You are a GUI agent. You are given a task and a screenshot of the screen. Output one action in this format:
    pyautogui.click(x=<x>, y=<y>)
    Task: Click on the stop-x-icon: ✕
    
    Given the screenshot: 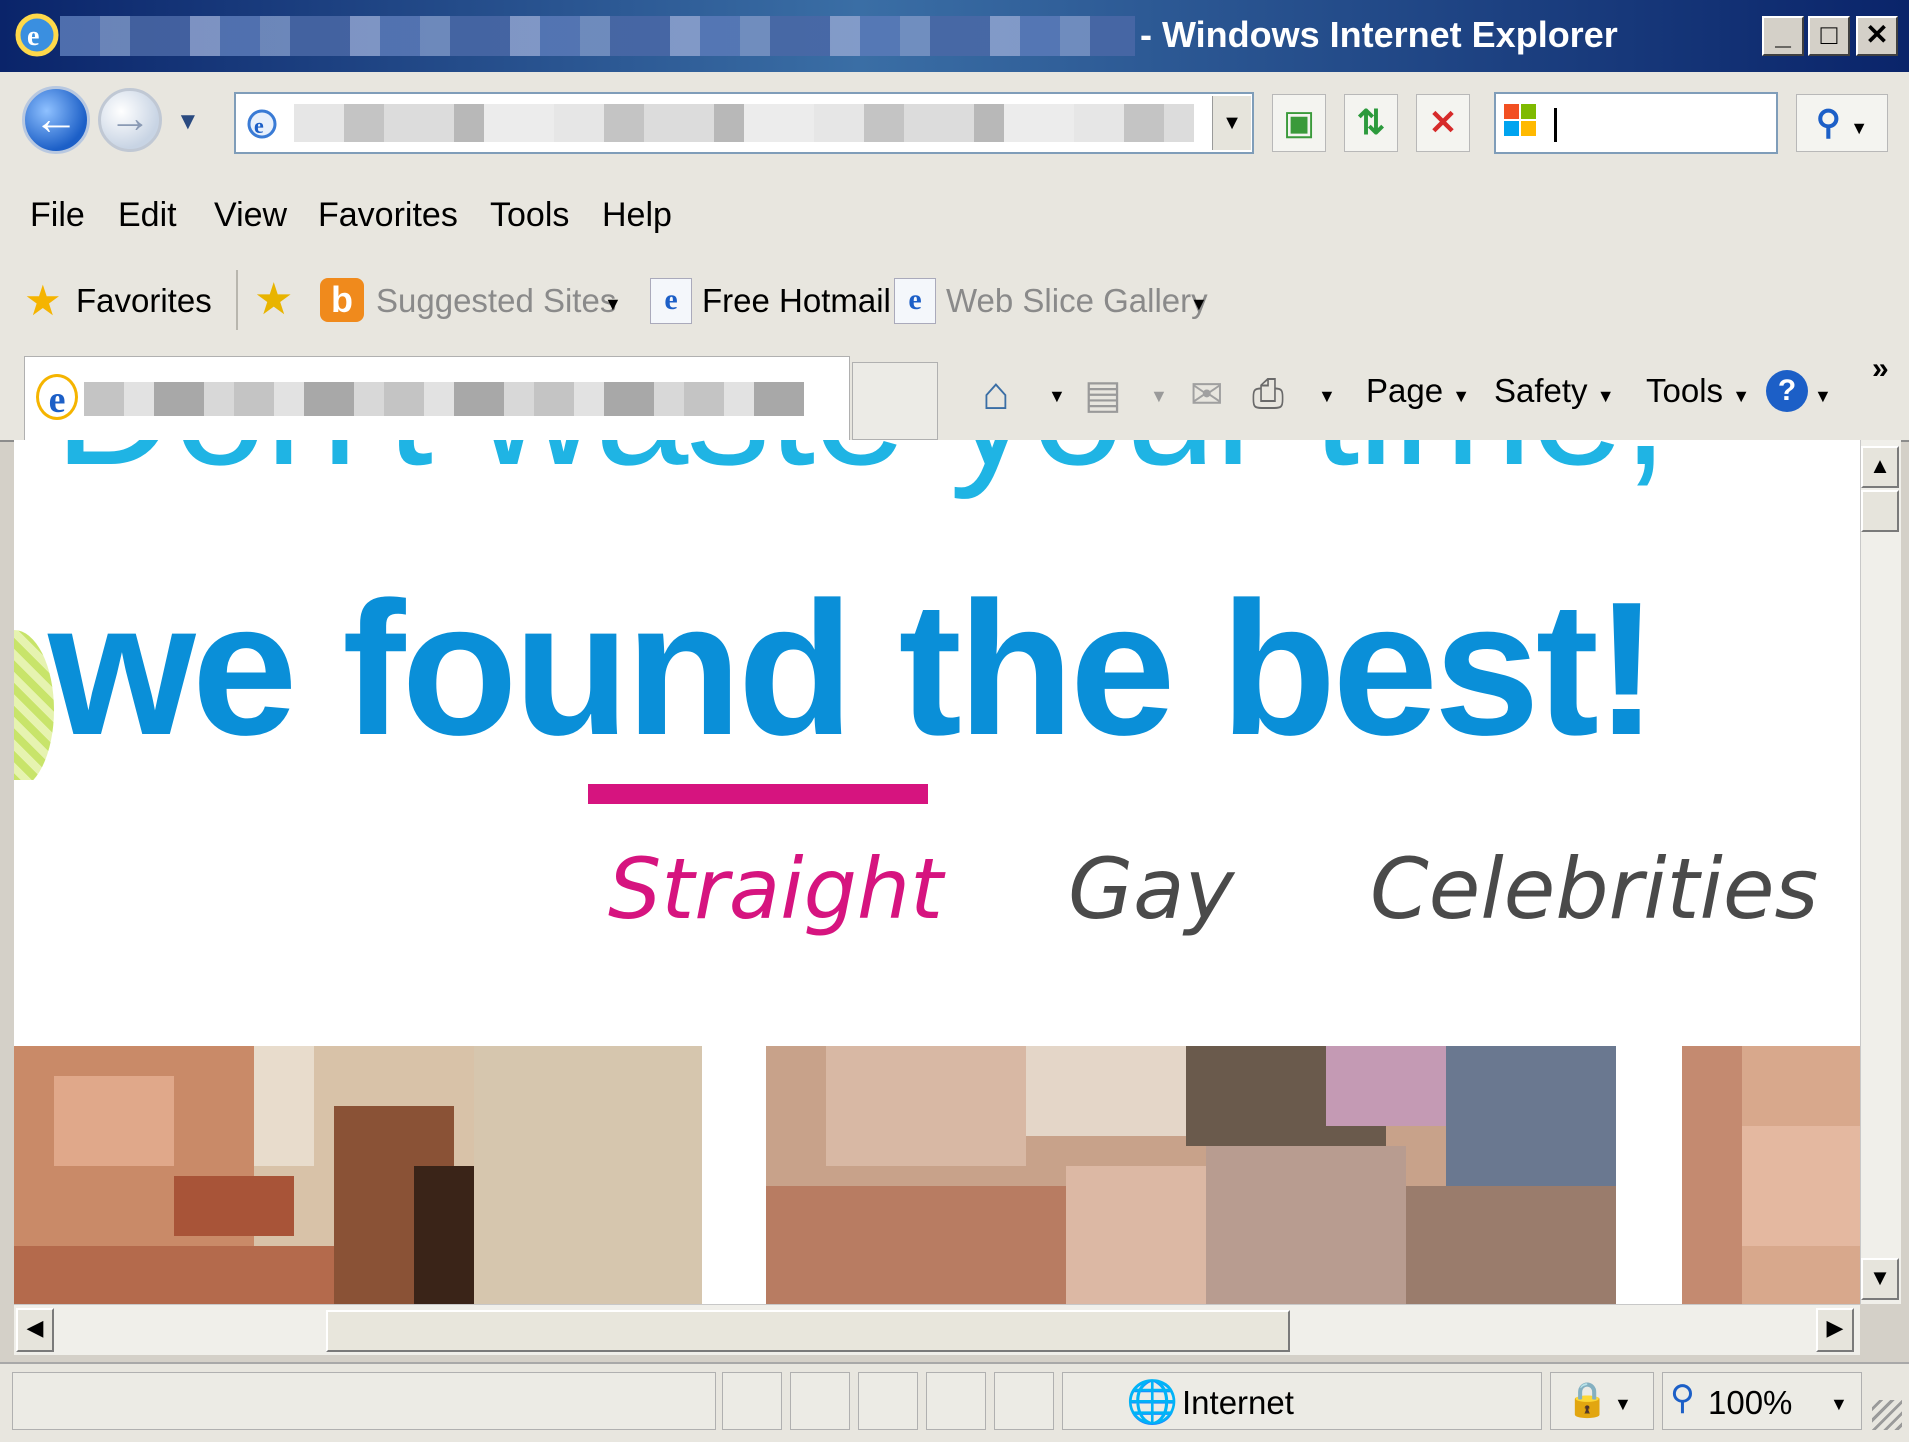 What is the action you would take?
    pyautogui.click(x=1443, y=123)
    